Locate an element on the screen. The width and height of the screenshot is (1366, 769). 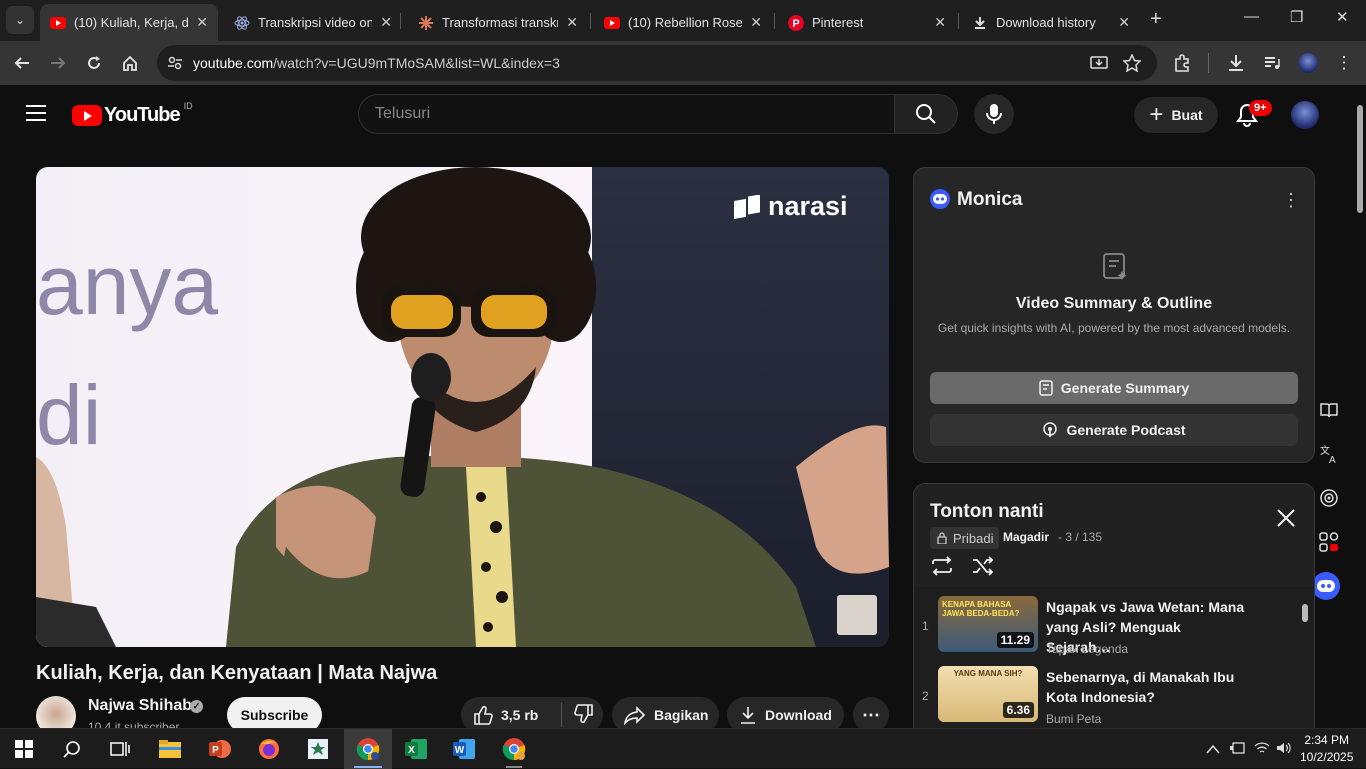
bookmark-star-icon is located at coordinates (1132, 65).